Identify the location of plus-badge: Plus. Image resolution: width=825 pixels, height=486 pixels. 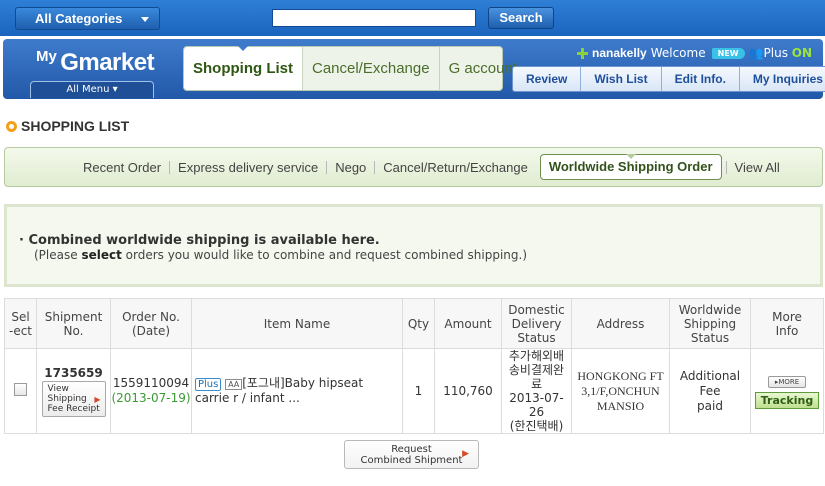
(208, 384).